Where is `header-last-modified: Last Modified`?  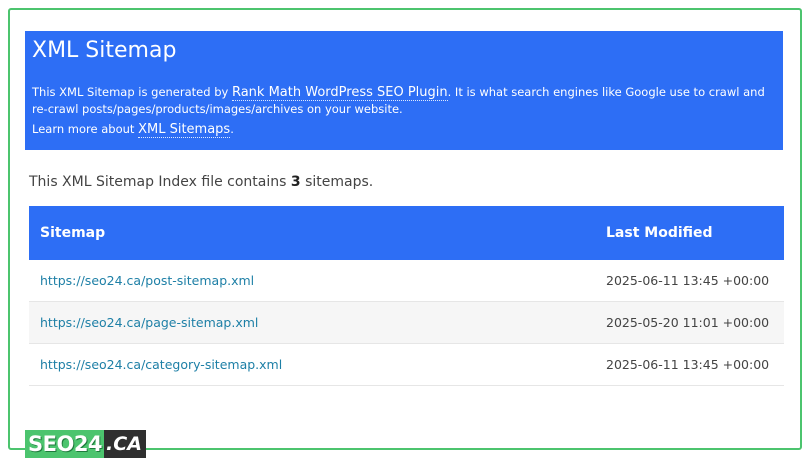
header-last-modified: Last Modified is located at coordinates (659, 233).